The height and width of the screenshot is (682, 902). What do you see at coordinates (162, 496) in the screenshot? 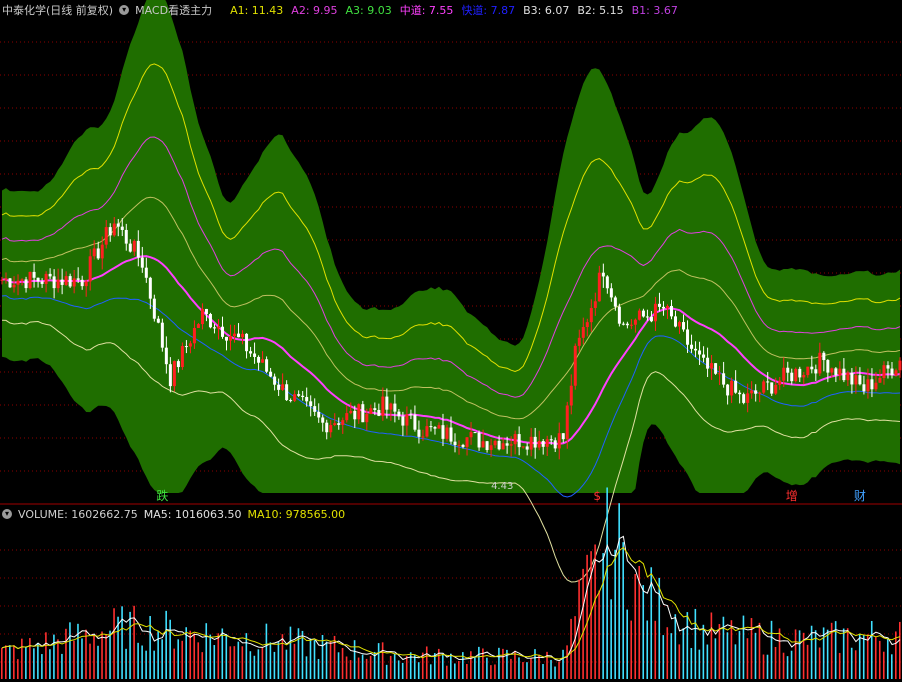
I see `event-marker-0: 跌` at bounding box center [162, 496].